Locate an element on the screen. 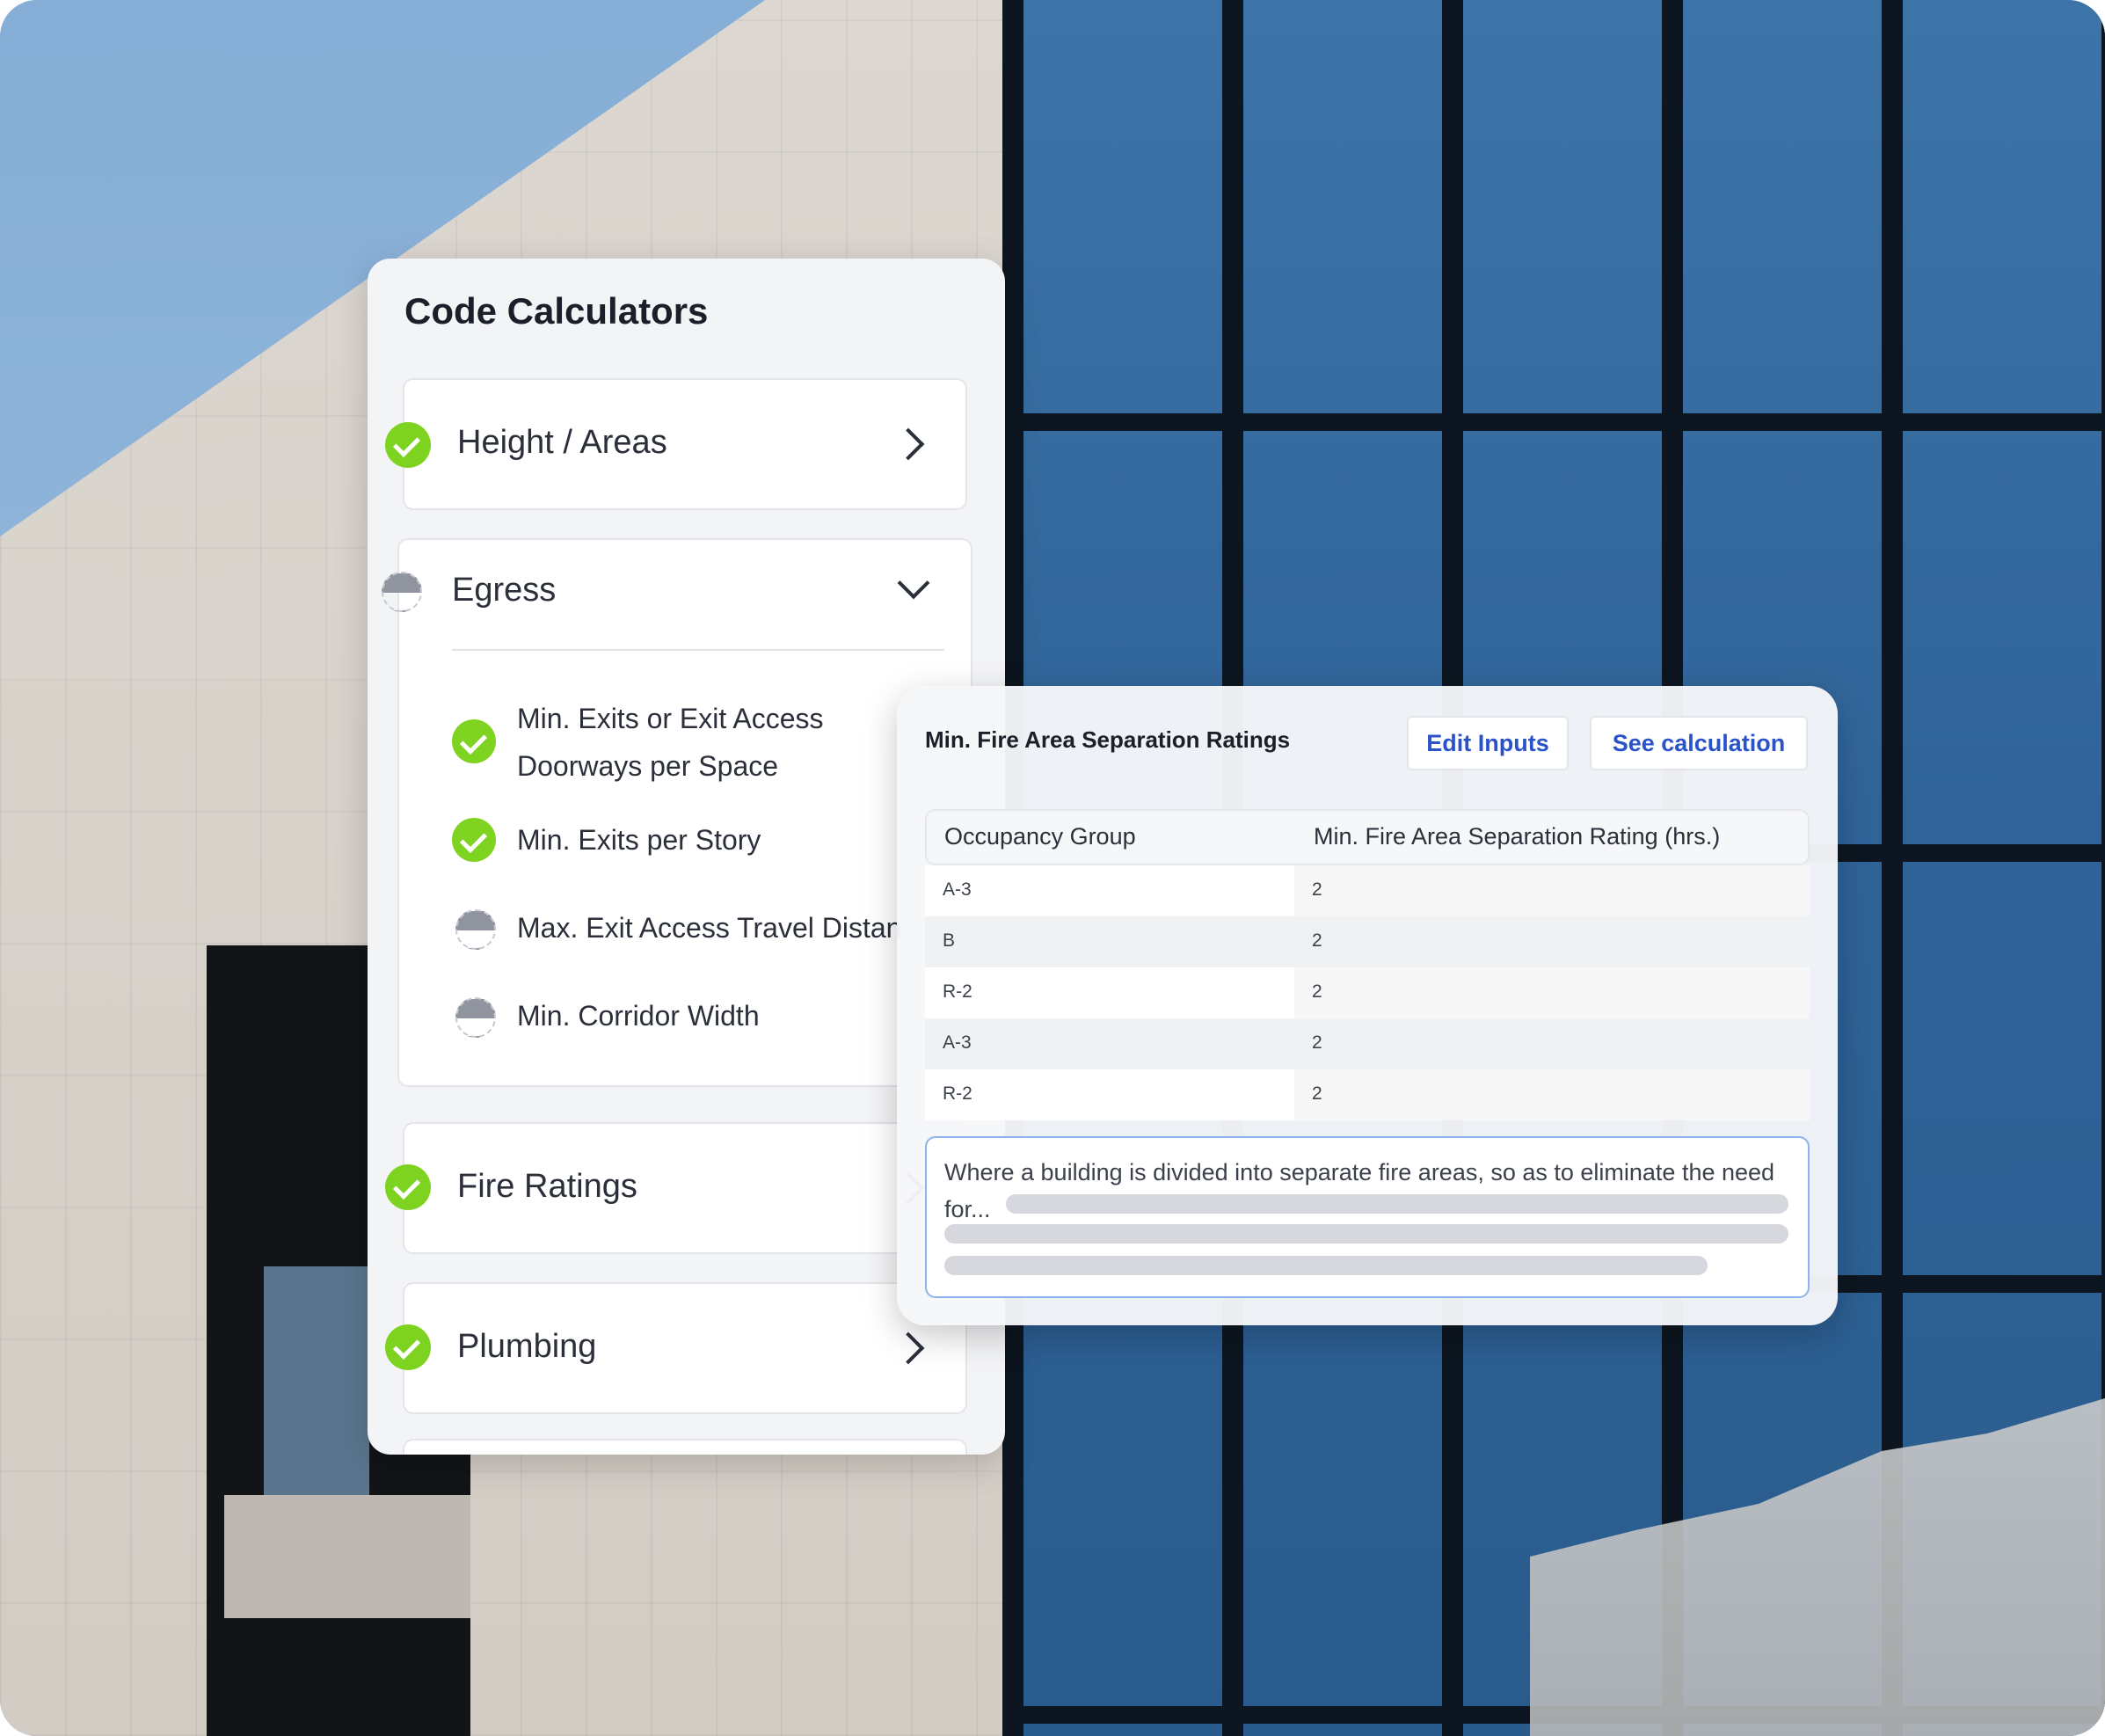 The image size is (2105, 1736). table-cell: B is located at coordinates (949, 941).